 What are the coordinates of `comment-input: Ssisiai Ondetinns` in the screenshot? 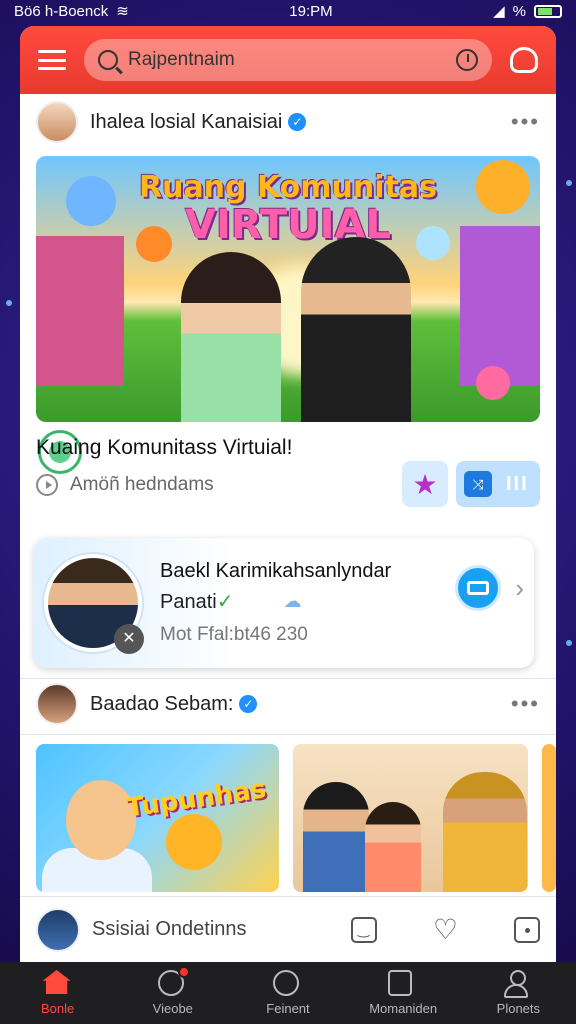 It's located at (193, 929).